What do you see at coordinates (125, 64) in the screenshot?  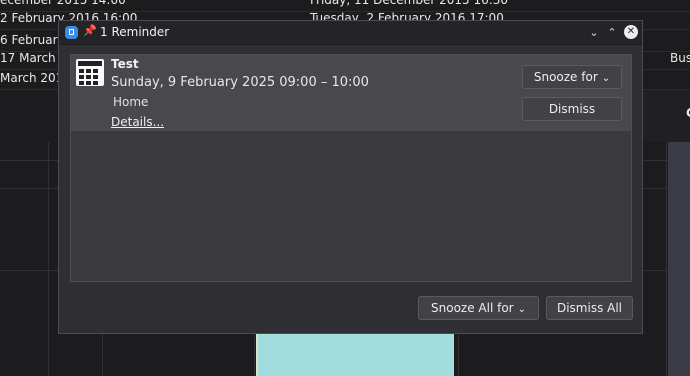 I see `reminder-title: Test` at bounding box center [125, 64].